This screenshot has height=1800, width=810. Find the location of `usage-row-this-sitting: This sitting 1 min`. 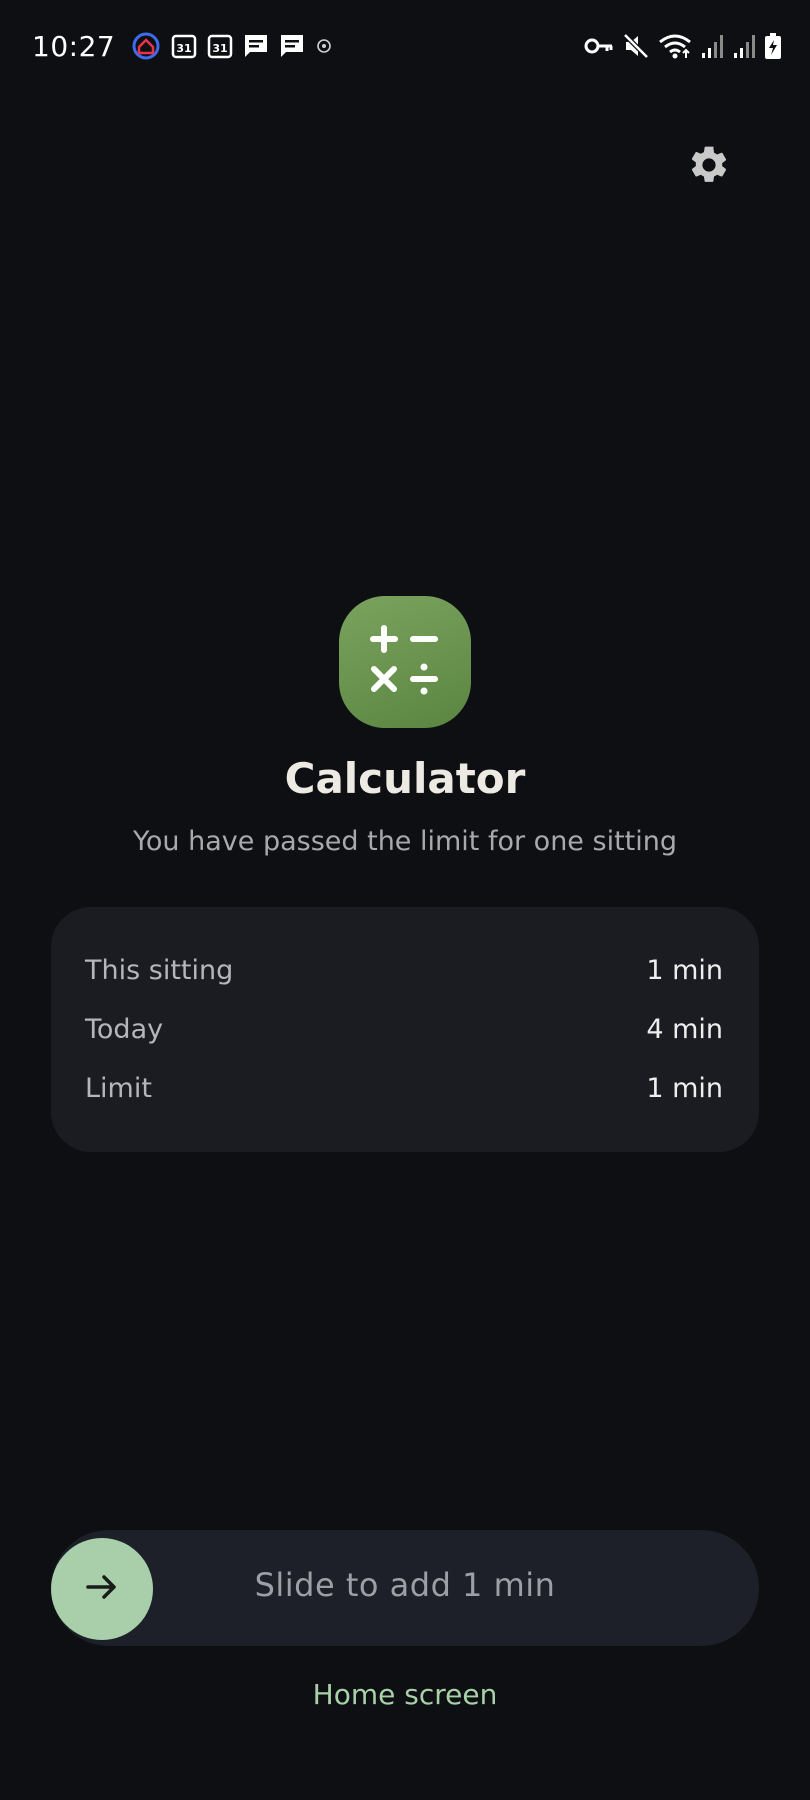

usage-row-this-sitting: This sitting 1 min is located at coordinates (404, 970).